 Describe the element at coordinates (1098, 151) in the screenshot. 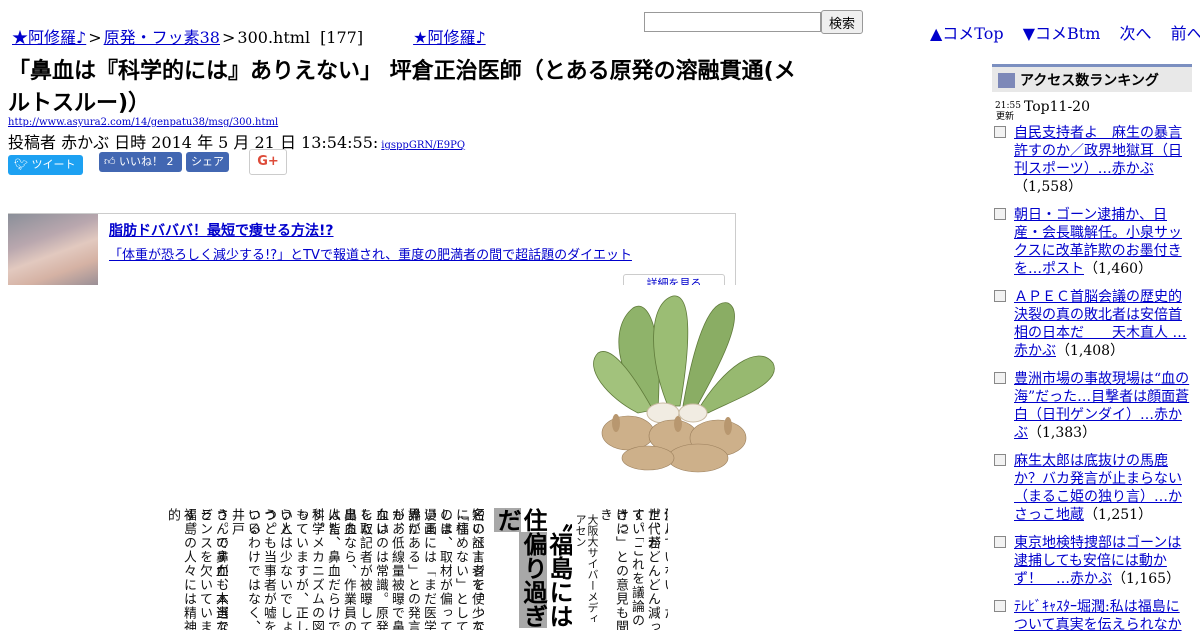

I see `ranking-item-link: 自民支持者よ 麻生の暴言許すのか／政界地獄耳（日刊スポーツ）…赤かぶ` at that location.